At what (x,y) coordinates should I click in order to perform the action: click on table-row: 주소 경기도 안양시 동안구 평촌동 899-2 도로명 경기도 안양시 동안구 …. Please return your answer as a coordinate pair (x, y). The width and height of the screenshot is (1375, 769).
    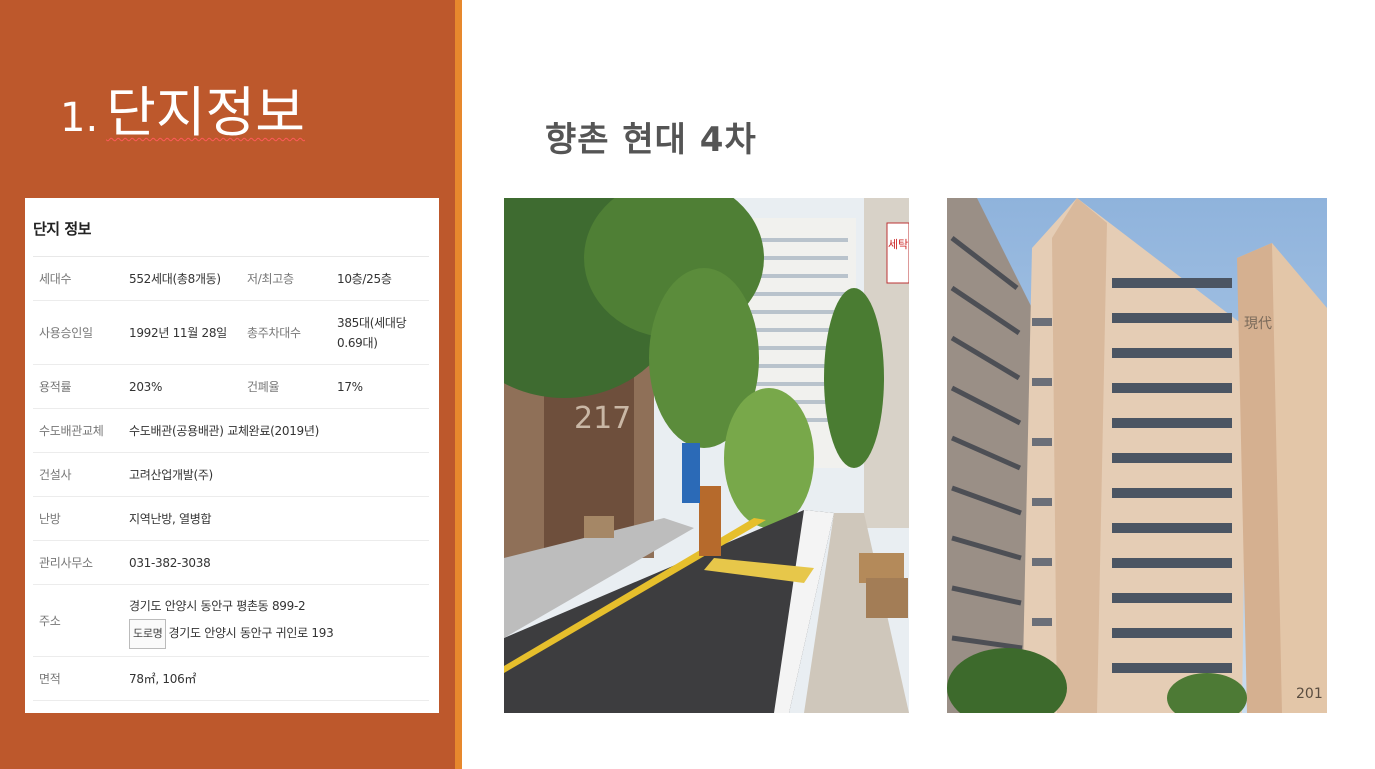
    Looking at the image, I should click on (231, 620).